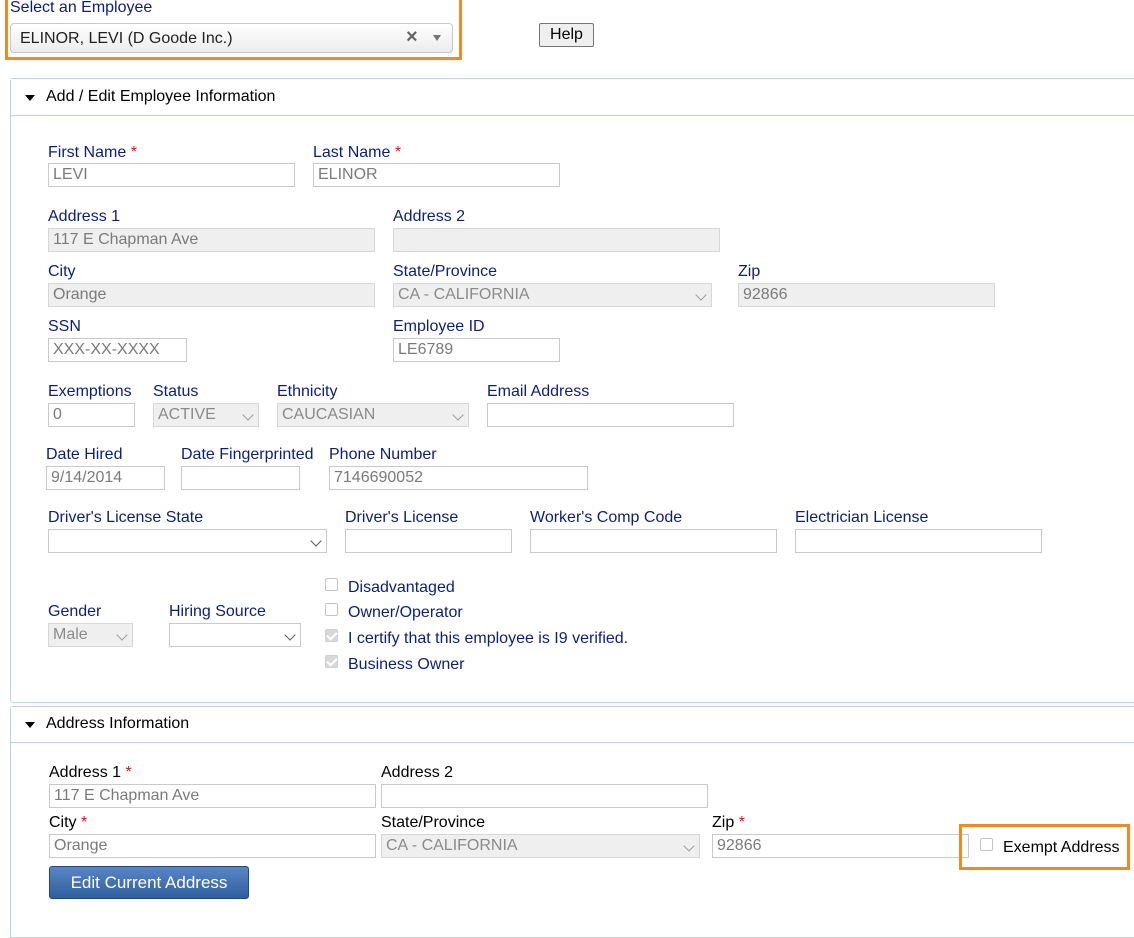 This screenshot has height=938, width=1134. Describe the element at coordinates (149, 882) in the screenshot. I see `edit-current-address-button: Edit Current Address` at that location.